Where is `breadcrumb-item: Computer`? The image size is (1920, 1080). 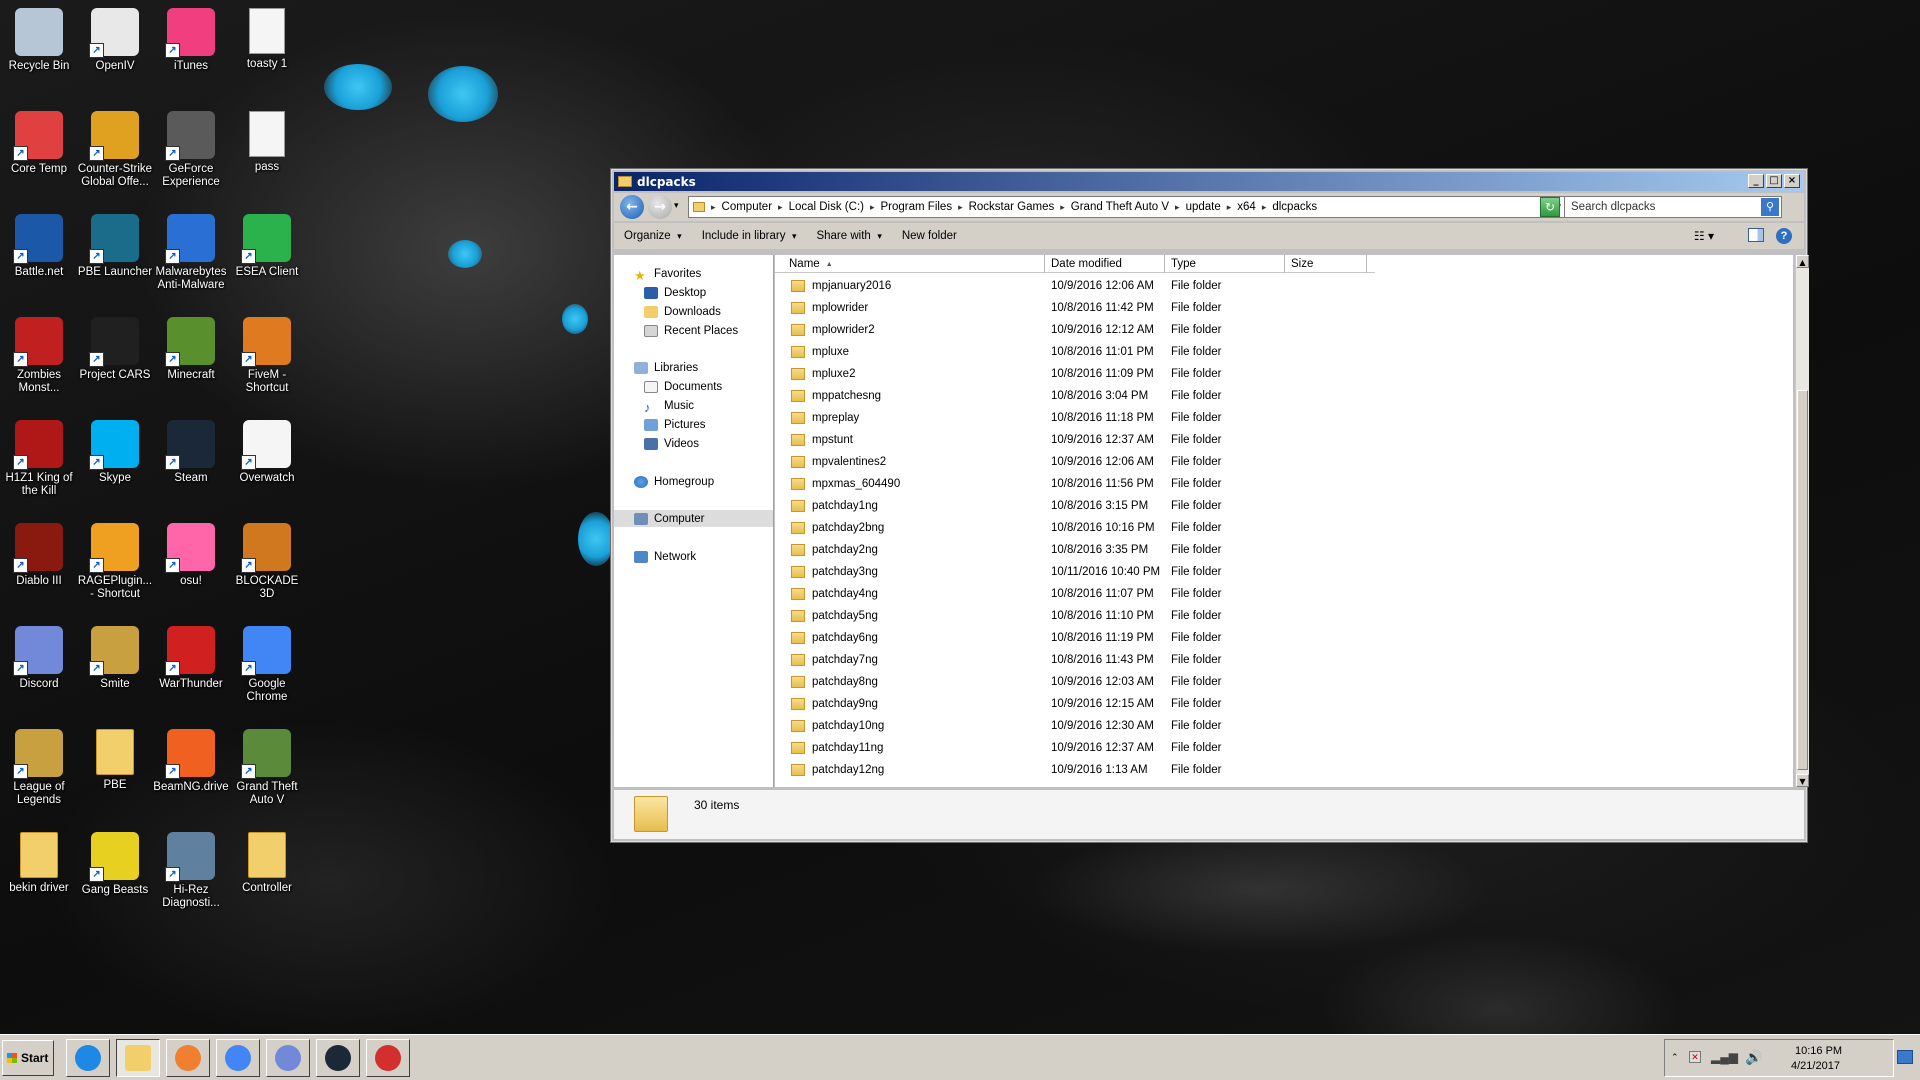
breadcrumb-item: Computer is located at coordinates (742, 207).